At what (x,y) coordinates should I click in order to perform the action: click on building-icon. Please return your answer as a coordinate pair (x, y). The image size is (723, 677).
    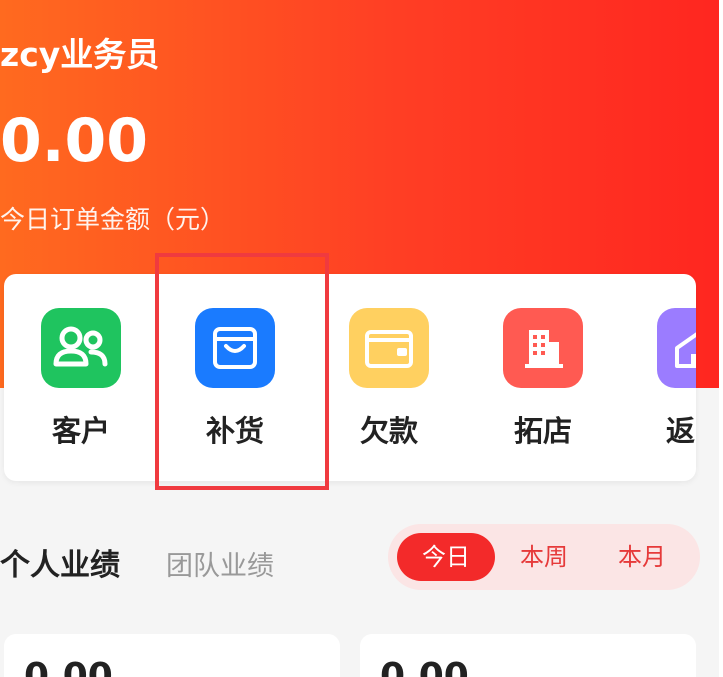
    Looking at the image, I should click on (543, 348).